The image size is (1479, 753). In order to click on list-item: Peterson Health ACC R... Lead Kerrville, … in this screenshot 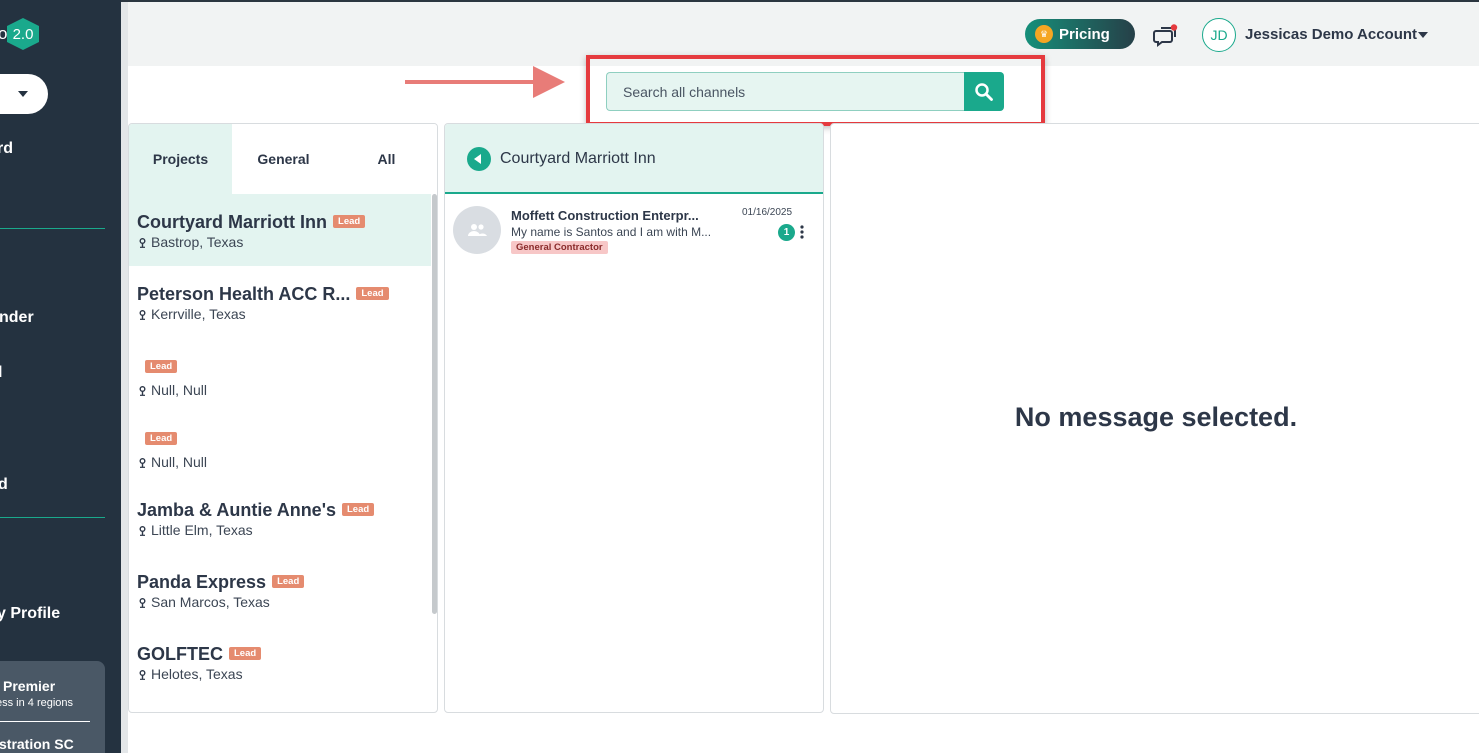, I will do `click(280, 302)`.